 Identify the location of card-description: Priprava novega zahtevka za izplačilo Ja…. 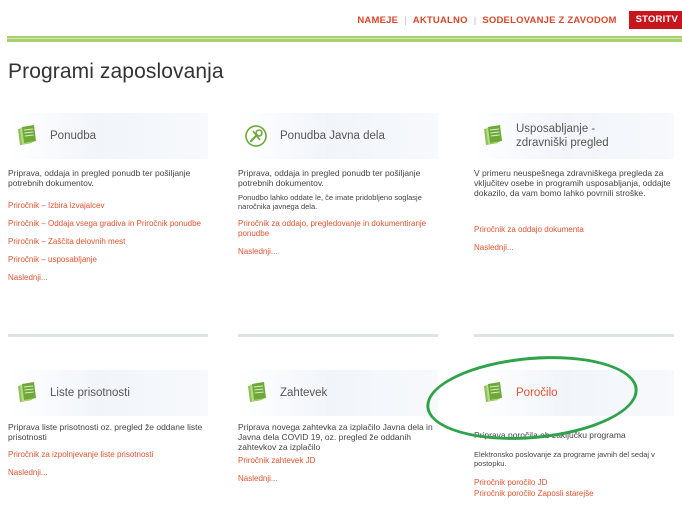
(335, 437).